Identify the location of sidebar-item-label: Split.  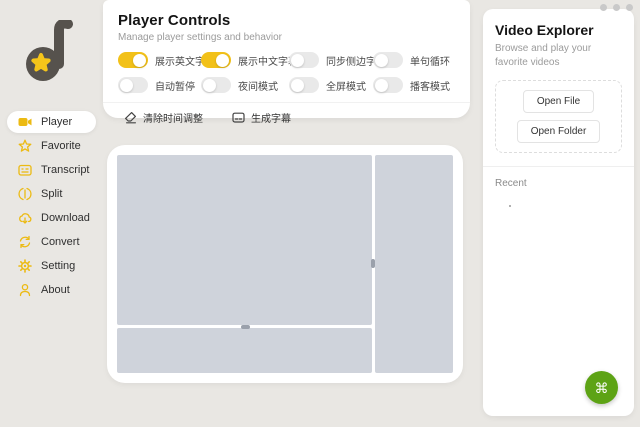
(52, 194).